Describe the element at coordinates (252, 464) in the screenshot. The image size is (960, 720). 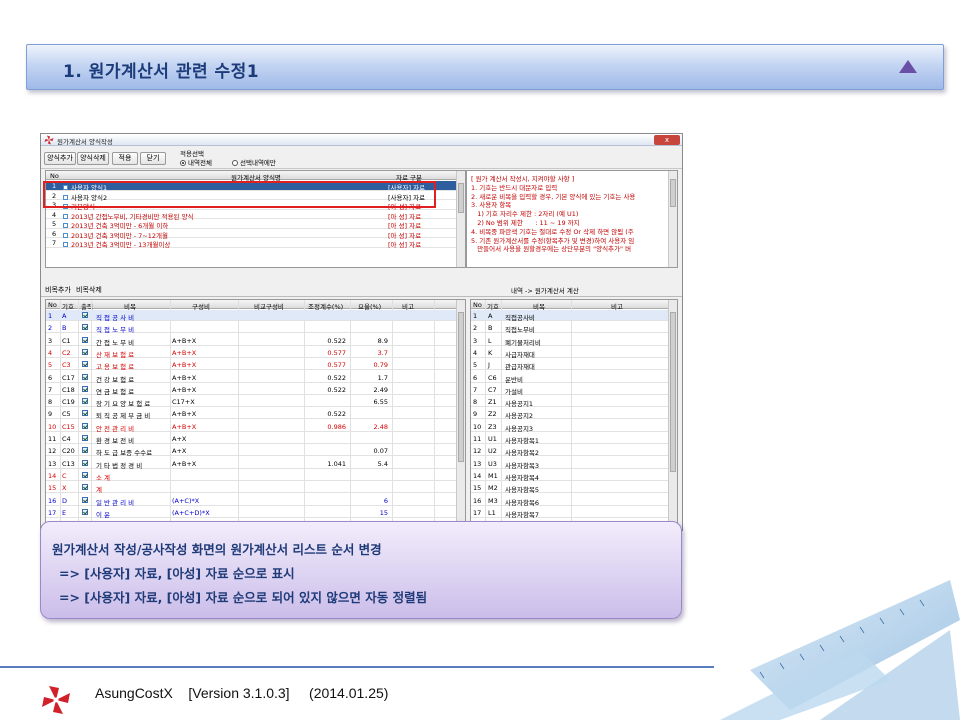
I see `item-row: 13 C13 기 타 법 정 경 비 A+B+X 1.041 5.4` at that location.